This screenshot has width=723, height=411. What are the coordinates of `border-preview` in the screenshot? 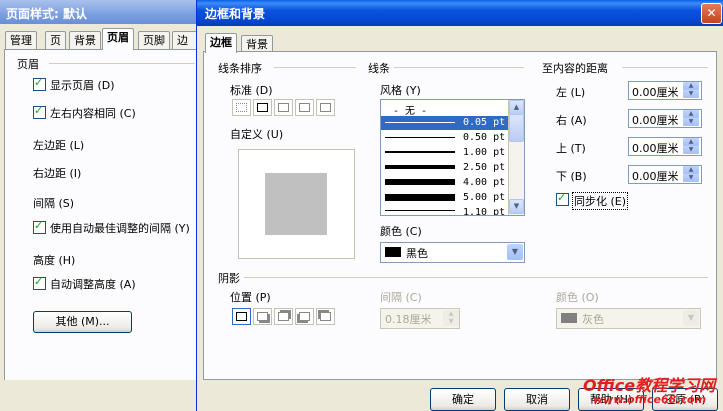 It's located at (296, 204).